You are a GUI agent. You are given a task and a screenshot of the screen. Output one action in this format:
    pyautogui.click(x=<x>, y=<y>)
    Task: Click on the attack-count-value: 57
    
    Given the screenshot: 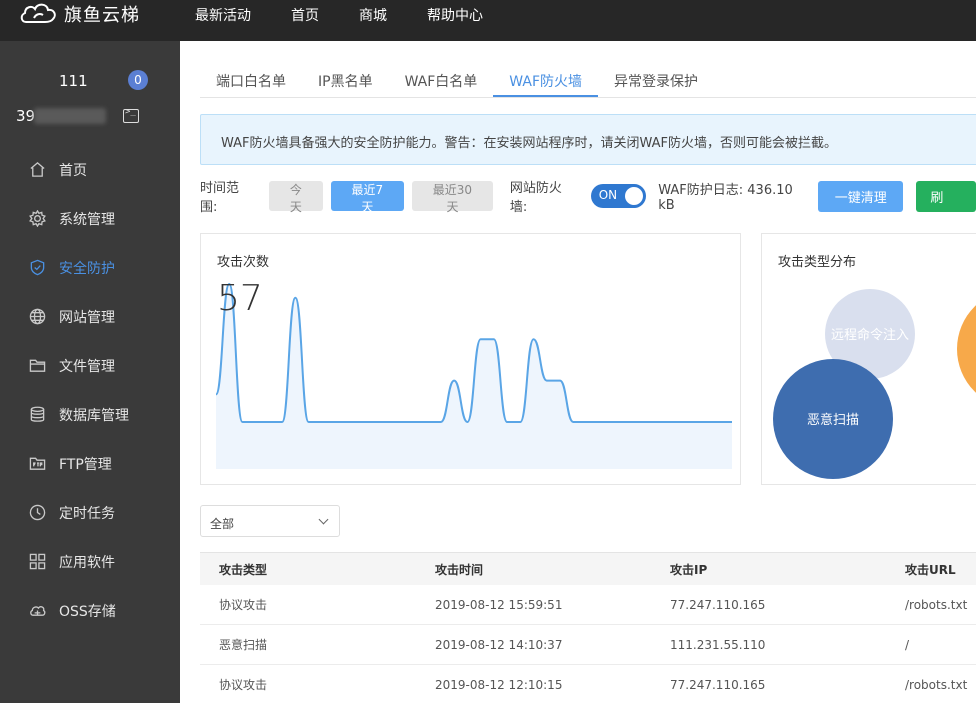 What is the action you would take?
    pyautogui.click(x=240, y=298)
    